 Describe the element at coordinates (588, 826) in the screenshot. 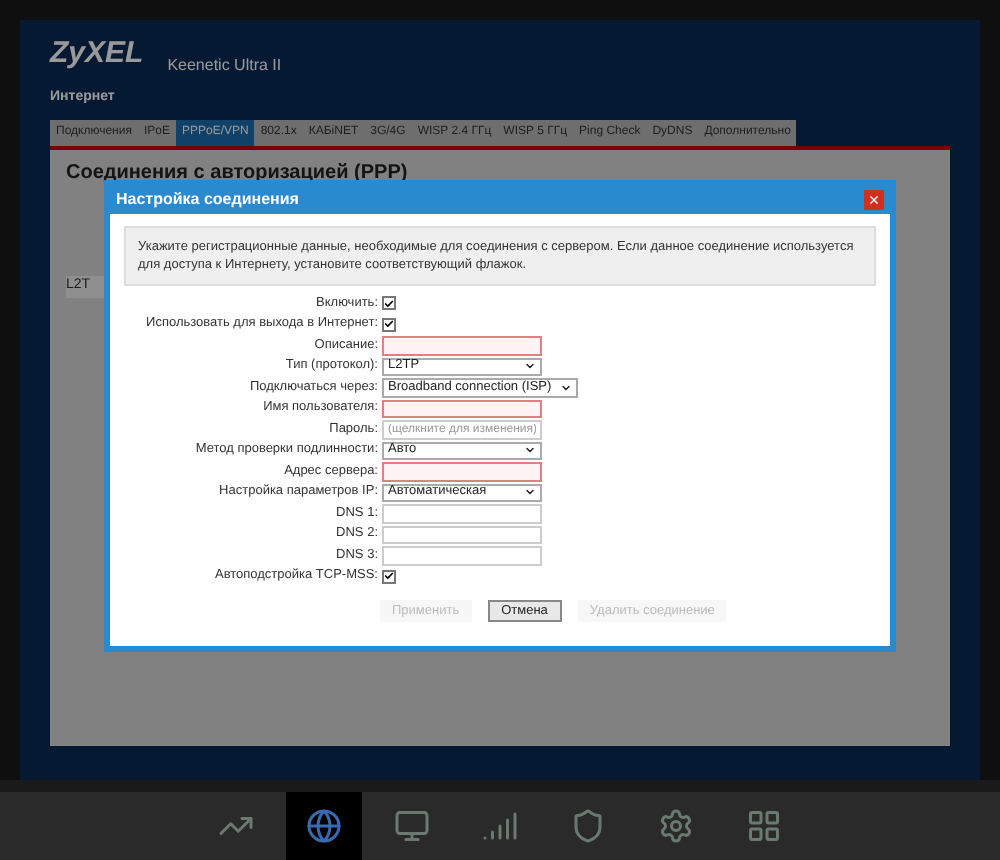

I see `shield-icon` at that location.